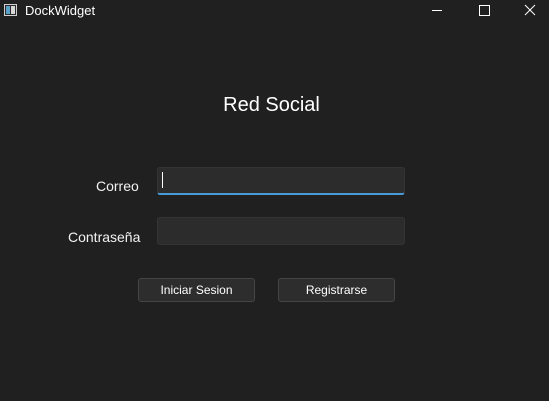 Image resolution: width=549 pixels, height=401 pixels. I want to click on login-button: Iniciar Sesion, so click(196, 290).